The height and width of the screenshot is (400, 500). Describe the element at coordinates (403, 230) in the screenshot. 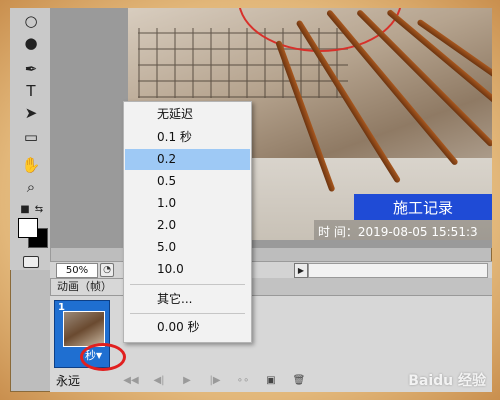

I see `watermark-time: 时 间：2019-08-05 15:51:3` at that location.